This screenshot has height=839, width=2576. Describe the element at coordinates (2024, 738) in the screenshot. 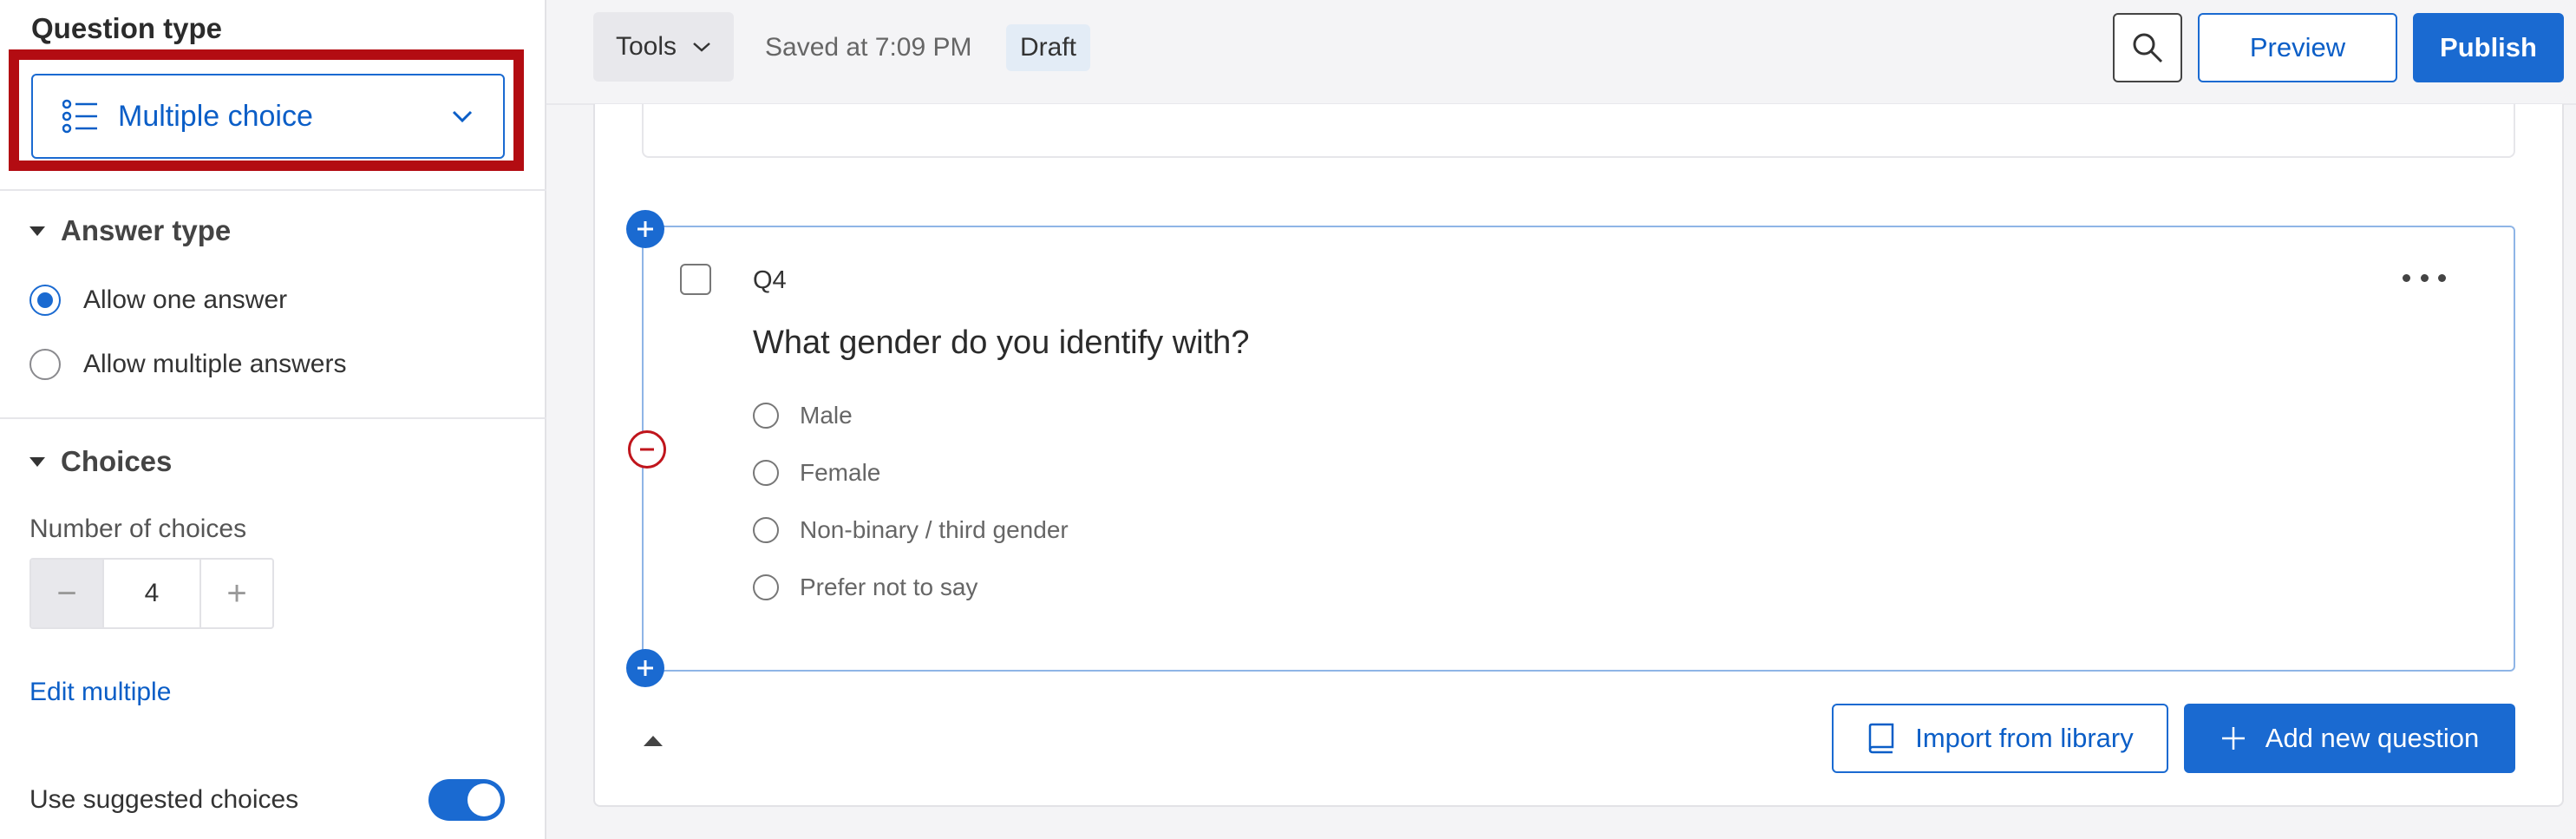

I see `import-from-library-label: Import from library` at that location.